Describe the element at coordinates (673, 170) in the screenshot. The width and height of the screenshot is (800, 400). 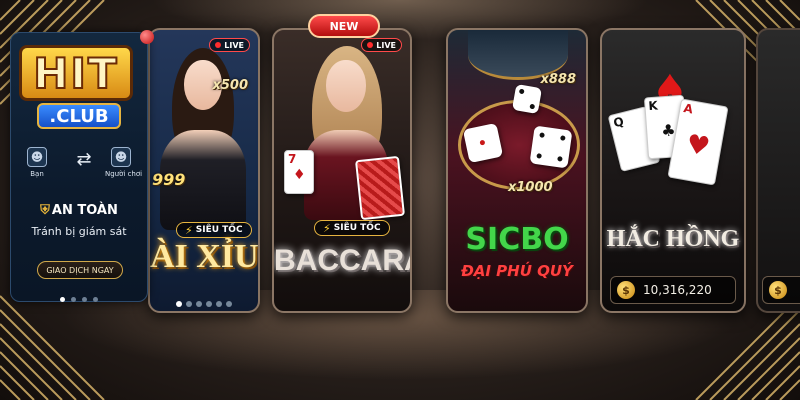
I see `game-card-hachong: ♠ Q K ♣ A ♥ HẮC HỒNG $ 10,316,220` at that location.